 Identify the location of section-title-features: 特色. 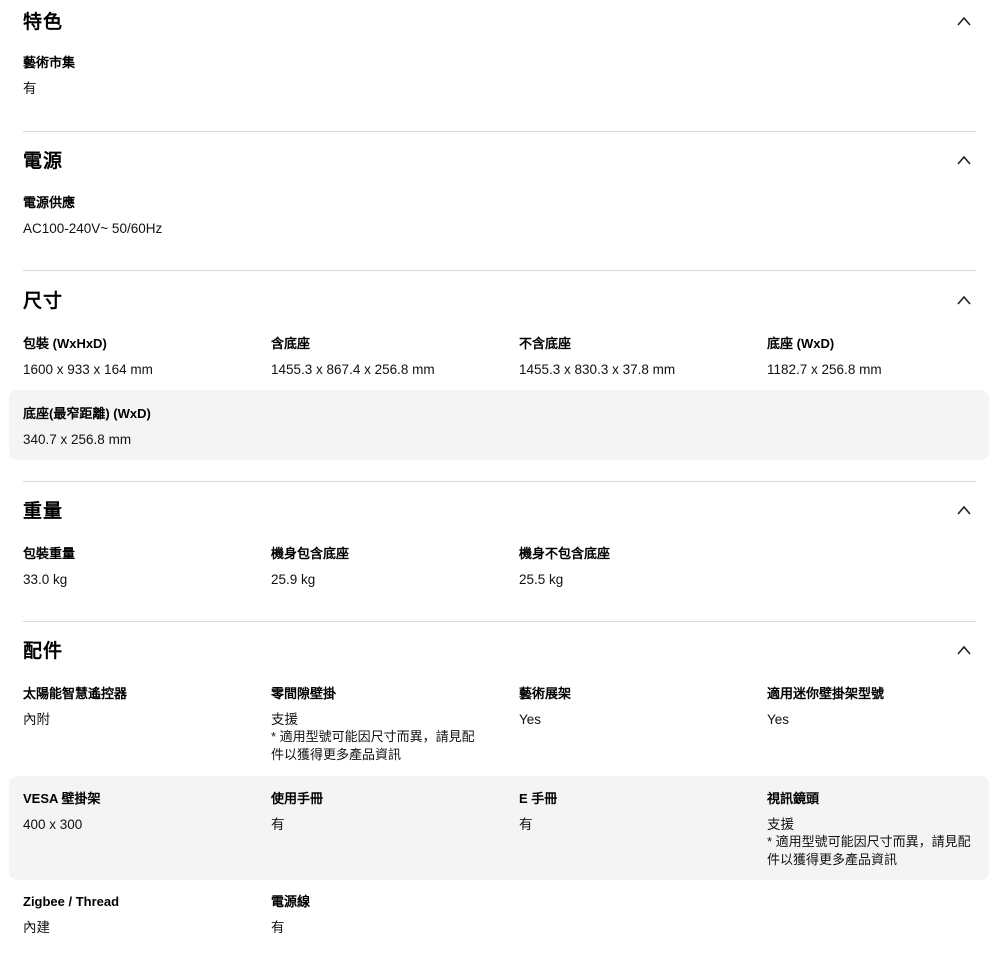
(43, 23).